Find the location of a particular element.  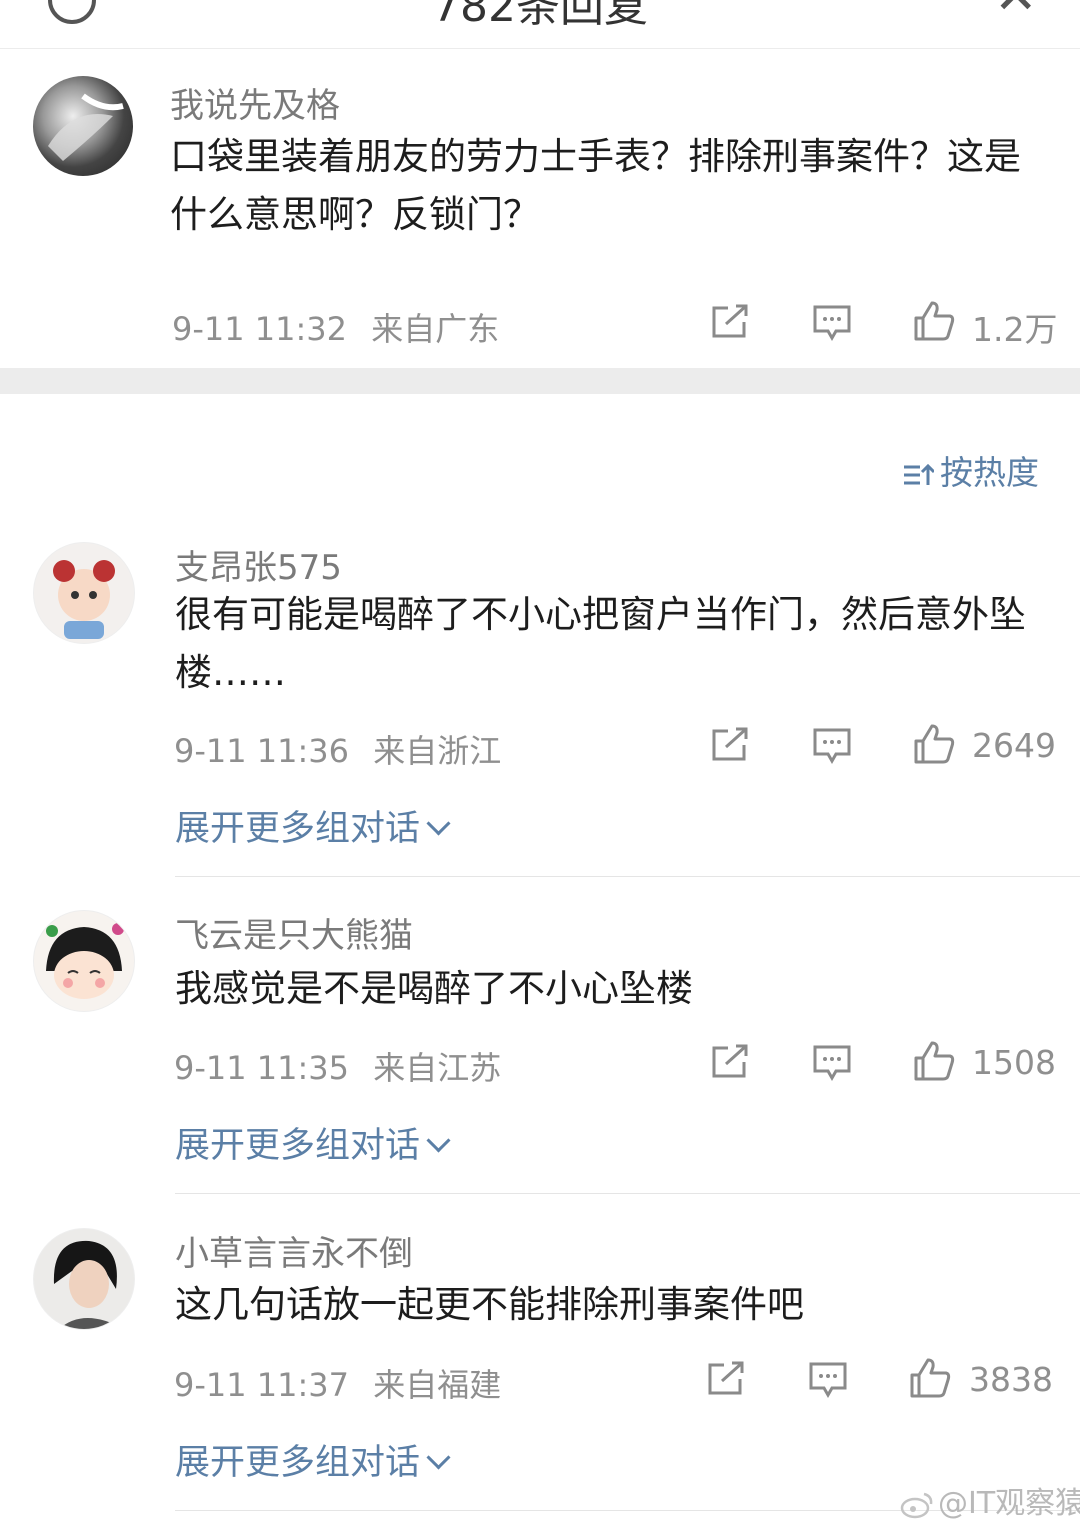

comment-time: 9-11 11:36 is located at coordinates (262, 751).